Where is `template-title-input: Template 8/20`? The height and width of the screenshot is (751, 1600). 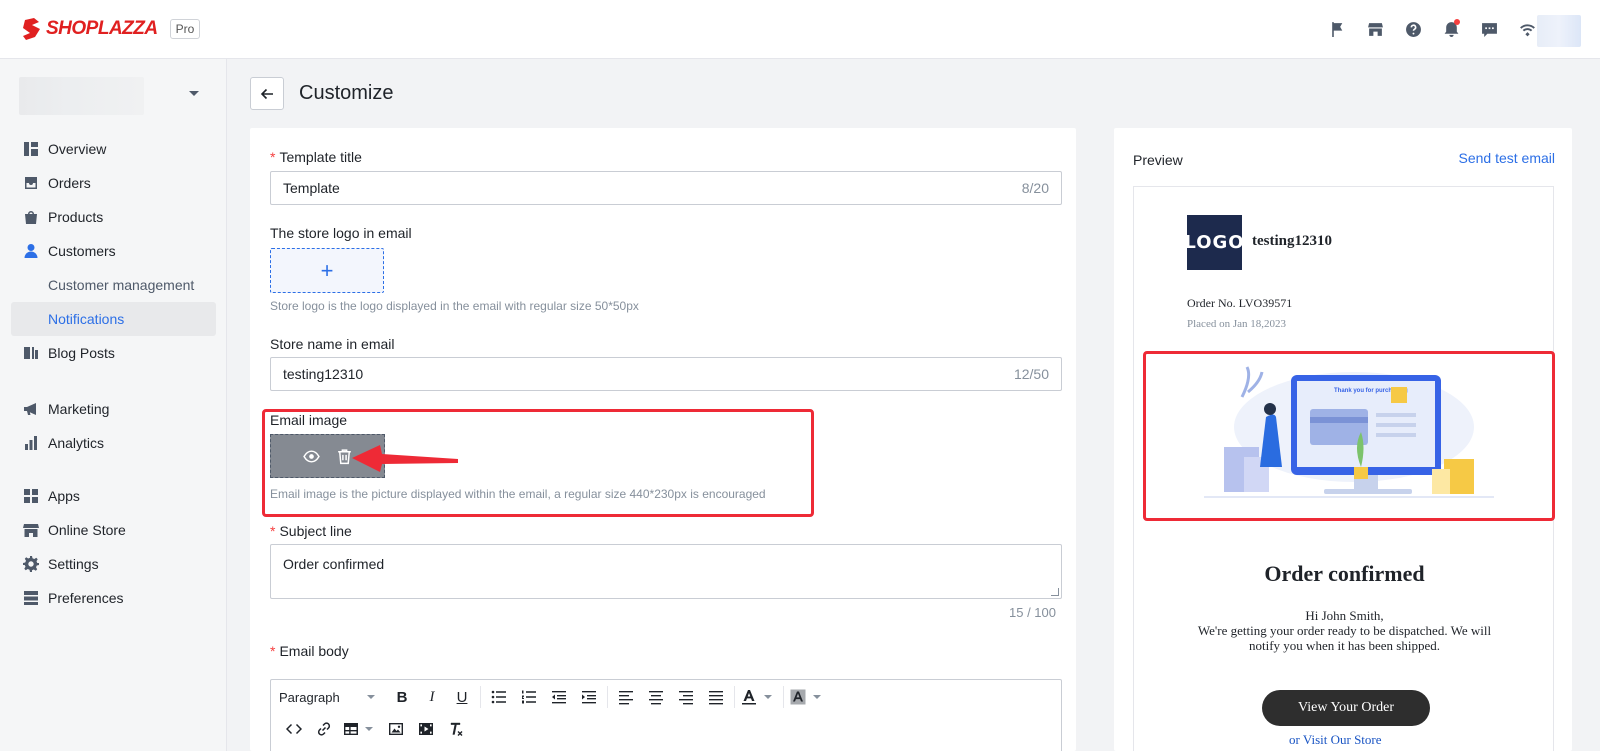 template-title-input: Template 8/20 is located at coordinates (666, 188).